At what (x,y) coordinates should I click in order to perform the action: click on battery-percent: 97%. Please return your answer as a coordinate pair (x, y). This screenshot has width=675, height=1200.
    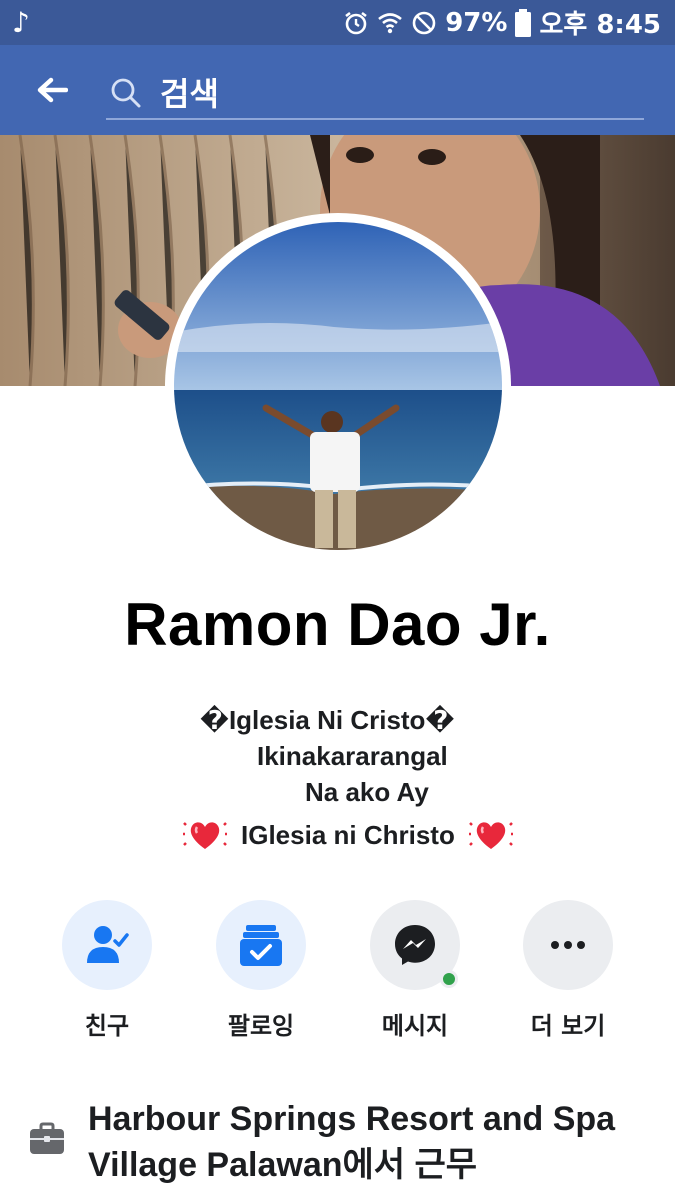
    Looking at the image, I should click on (476, 22).